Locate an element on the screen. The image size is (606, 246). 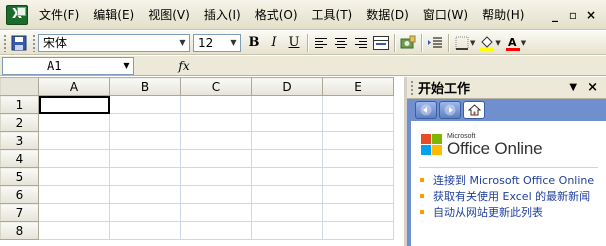
menu-data: 数据(D) is located at coordinates (387, 15).